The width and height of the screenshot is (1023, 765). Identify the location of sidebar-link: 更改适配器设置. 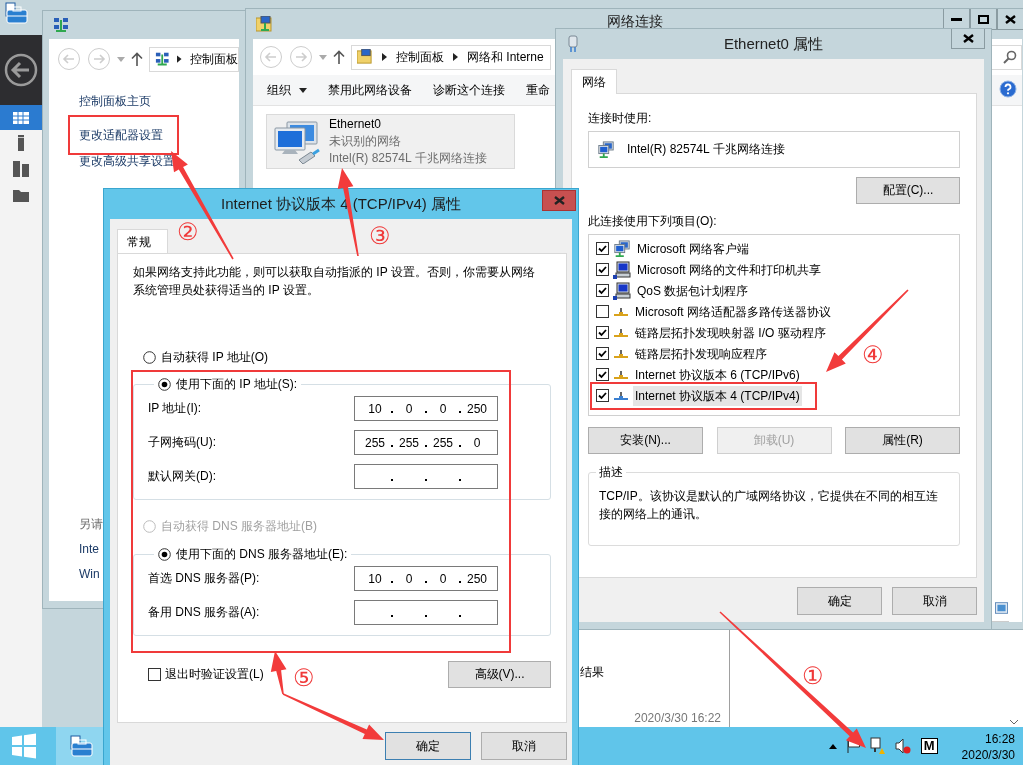
(121, 135).